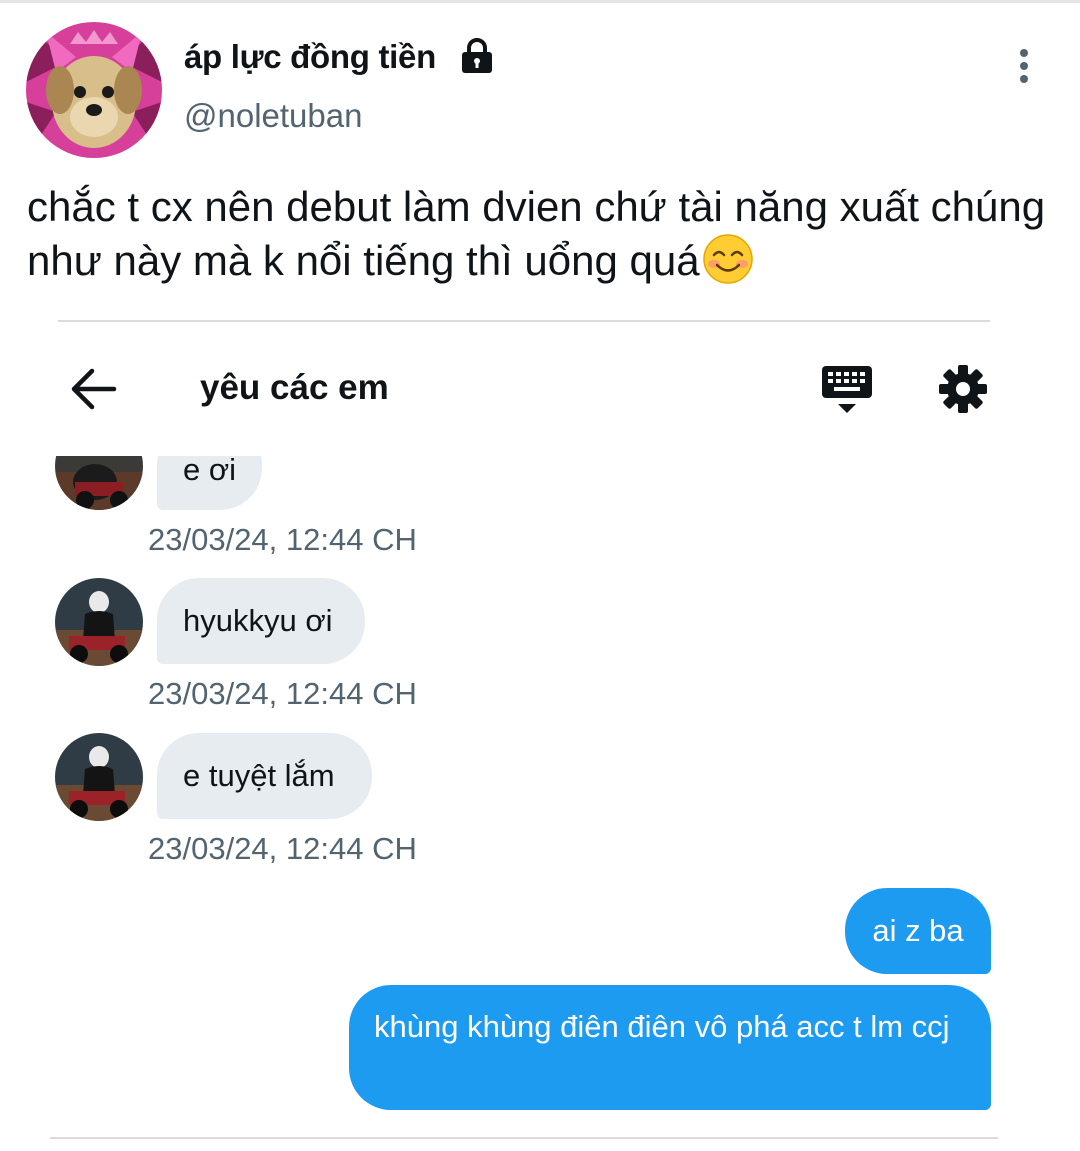 This screenshot has height=1151, width=1080. Describe the element at coordinates (540, 486) in the screenshot. I see `message-1-clip: e ơi` at that location.